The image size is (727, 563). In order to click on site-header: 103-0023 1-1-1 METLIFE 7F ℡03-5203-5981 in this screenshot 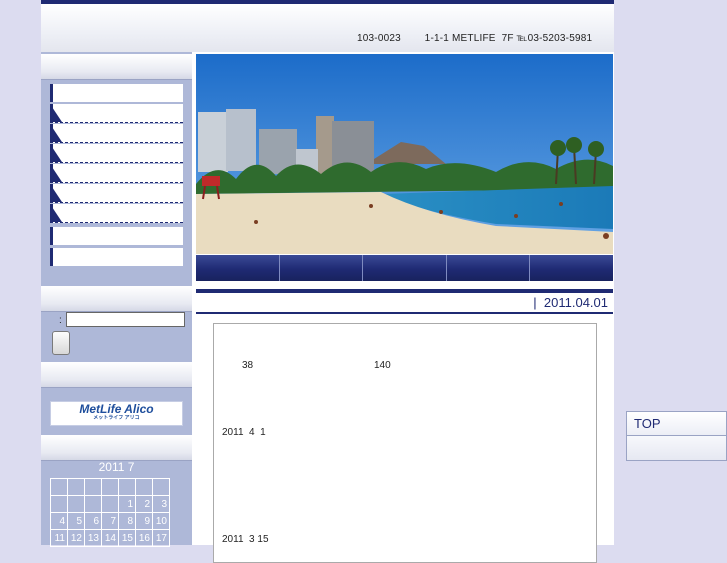, I will do `click(327, 26)`.